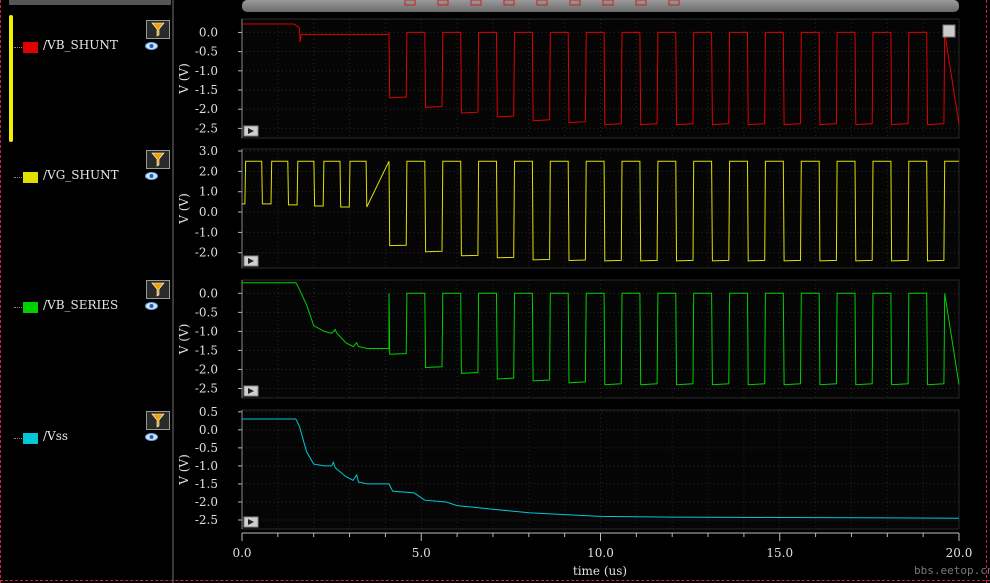 This screenshot has height=583, width=990. What do you see at coordinates (208, 151) in the screenshot?
I see `y-tick-label: 3.0` at bounding box center [208, 151].